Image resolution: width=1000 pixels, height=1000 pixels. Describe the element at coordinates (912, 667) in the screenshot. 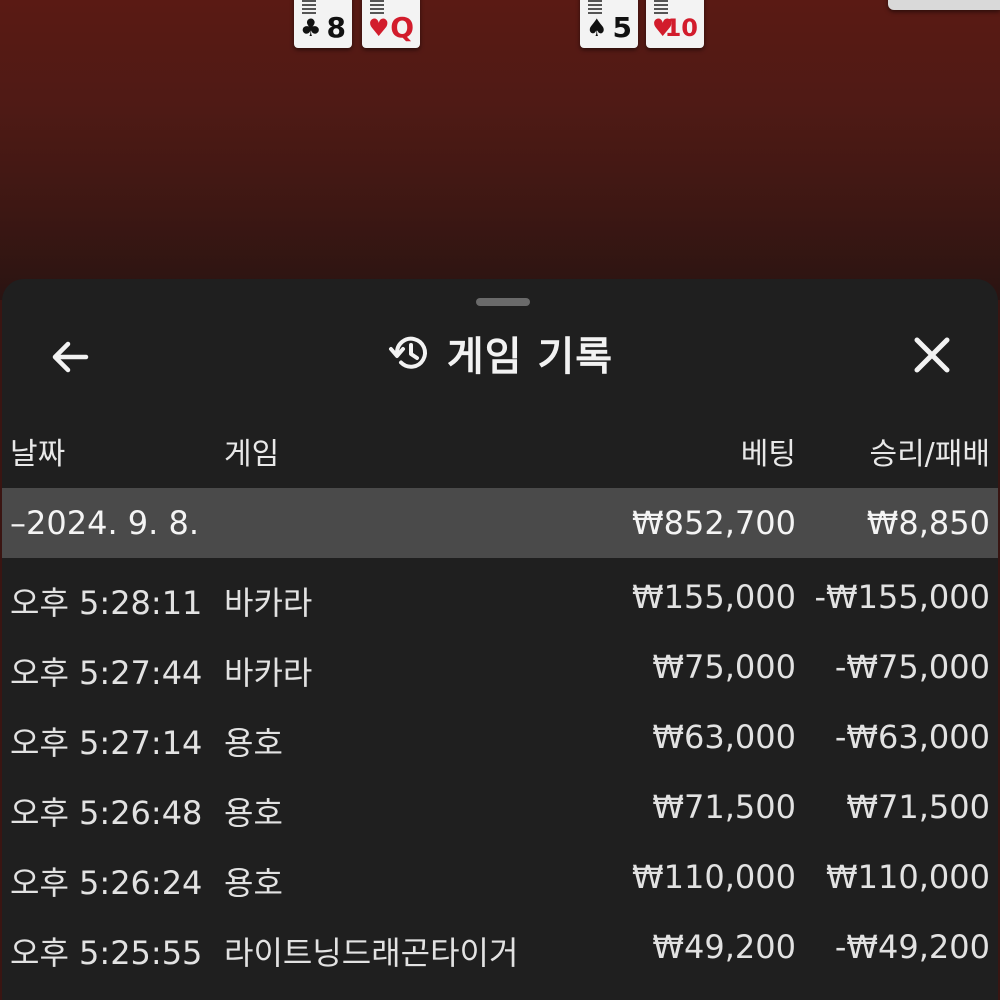

I see `row-win-loss: -₩75,000` at that location.